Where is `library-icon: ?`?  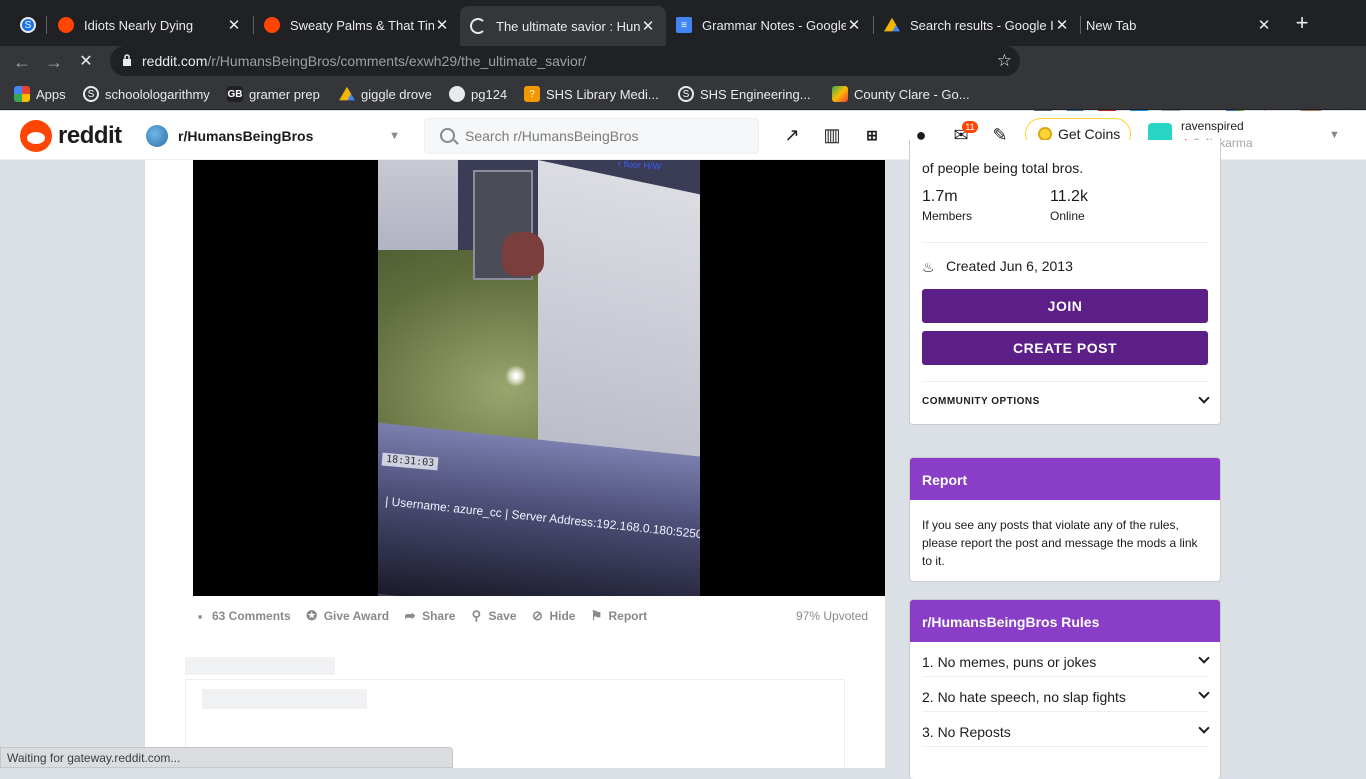 library-icon: ? is located at coordinates (532, 94).